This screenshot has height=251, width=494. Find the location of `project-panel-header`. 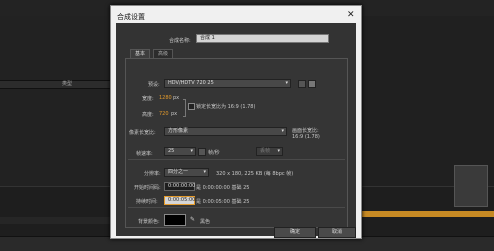

project-panel-header is located at coordinates (55, 84).